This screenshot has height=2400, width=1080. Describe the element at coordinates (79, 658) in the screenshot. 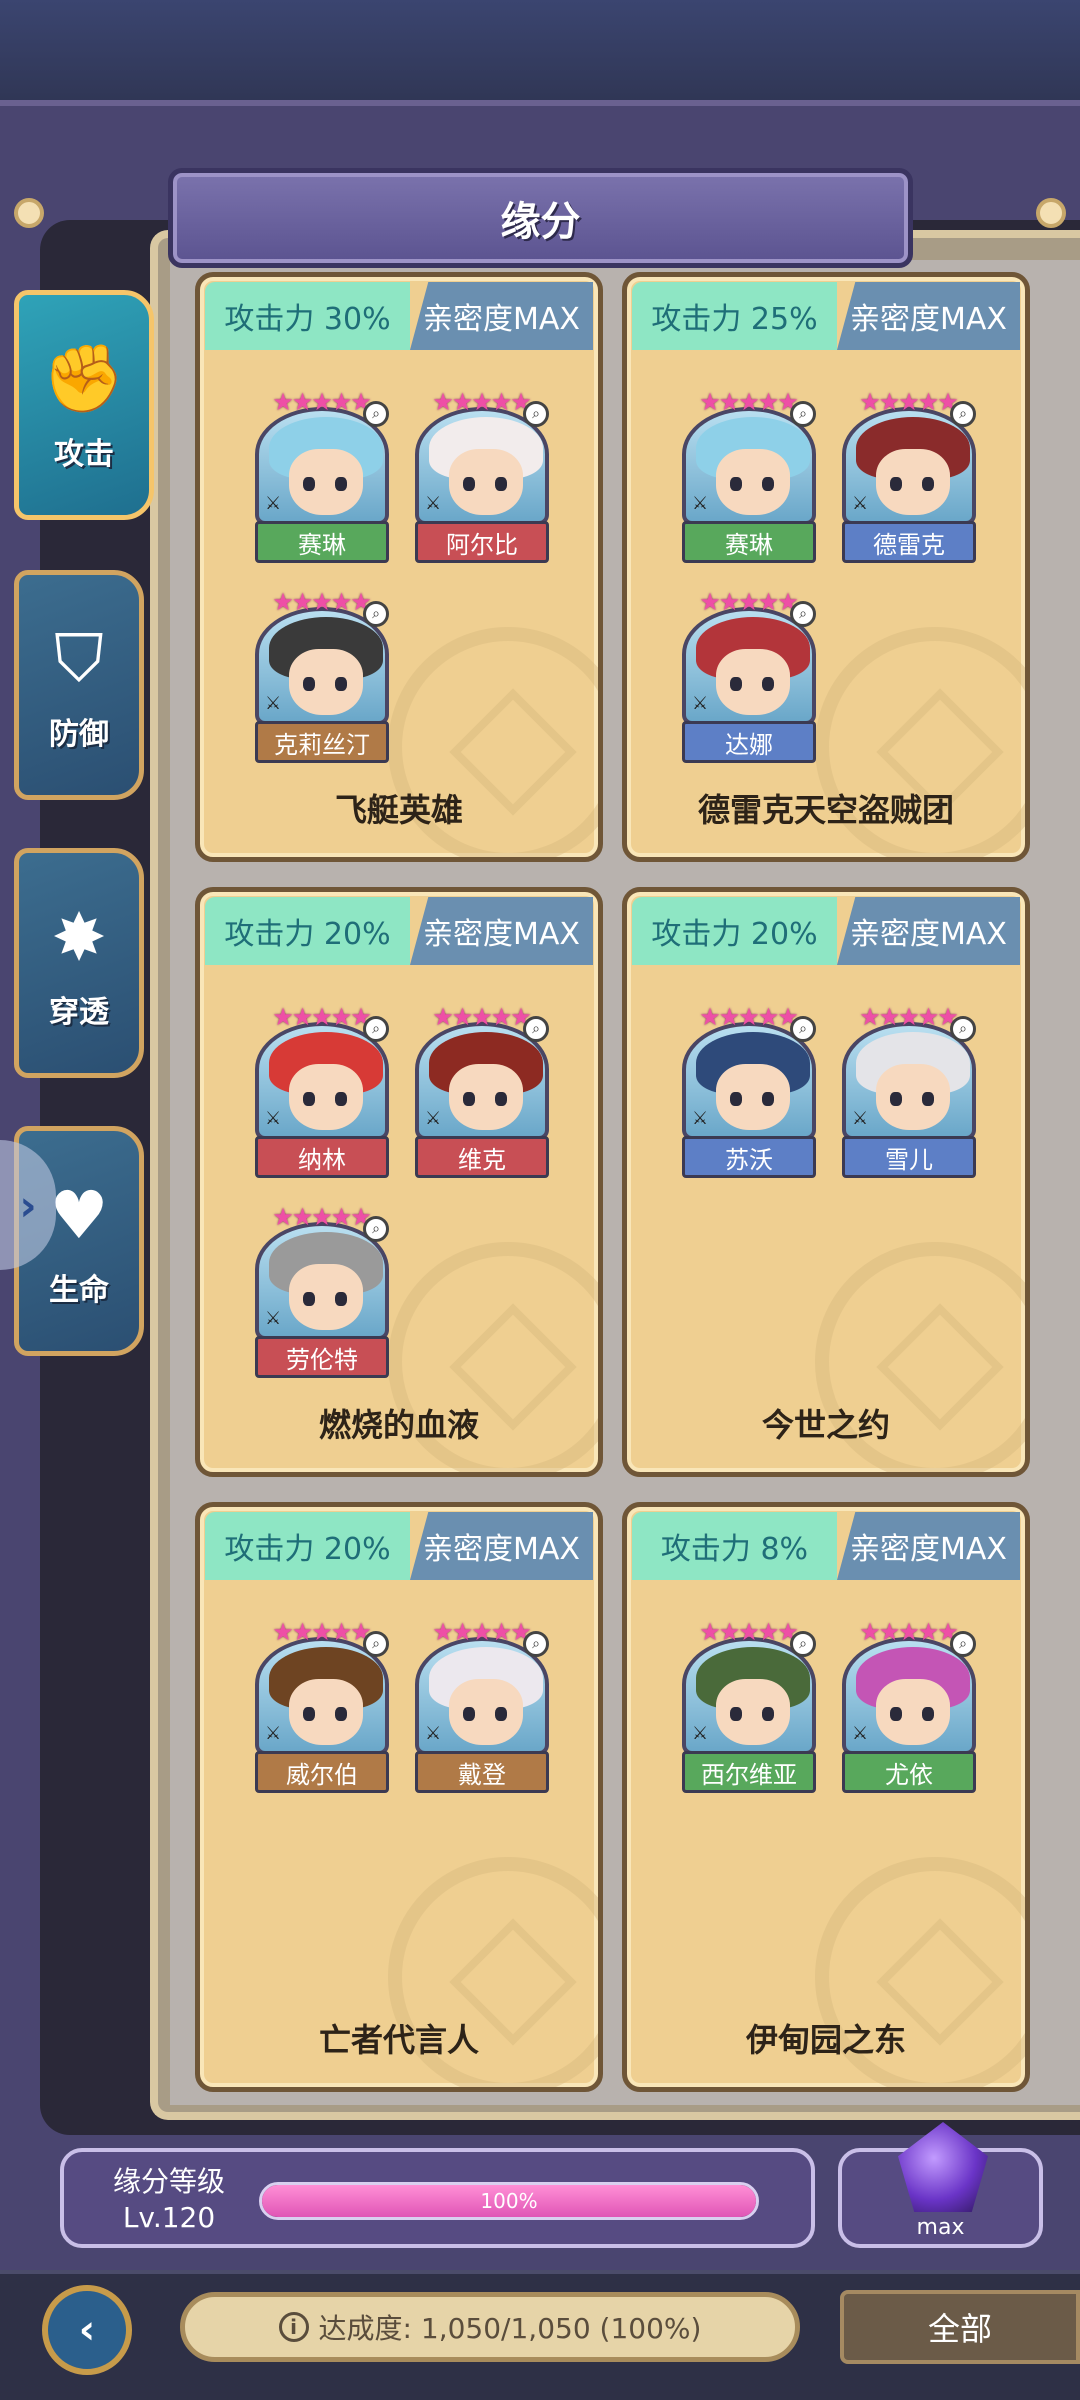

I see `shield-icon: ⛉` at that location.